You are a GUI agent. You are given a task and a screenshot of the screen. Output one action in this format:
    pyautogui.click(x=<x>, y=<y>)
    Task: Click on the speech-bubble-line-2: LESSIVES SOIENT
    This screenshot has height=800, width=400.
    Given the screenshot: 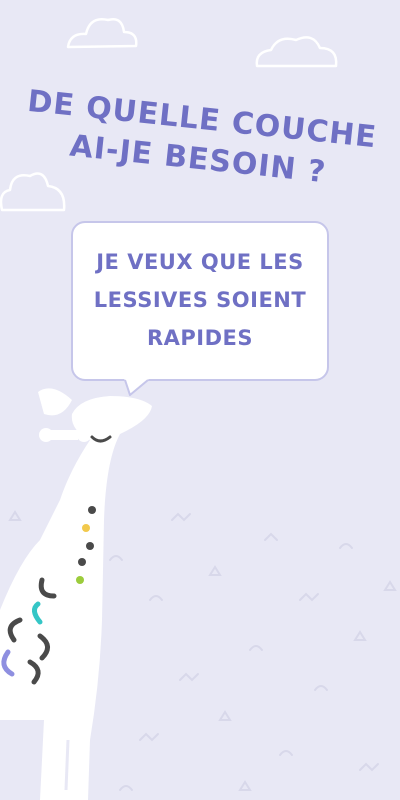 What is the action you would take?
    pyautogui.click(x=200, y=300)
    